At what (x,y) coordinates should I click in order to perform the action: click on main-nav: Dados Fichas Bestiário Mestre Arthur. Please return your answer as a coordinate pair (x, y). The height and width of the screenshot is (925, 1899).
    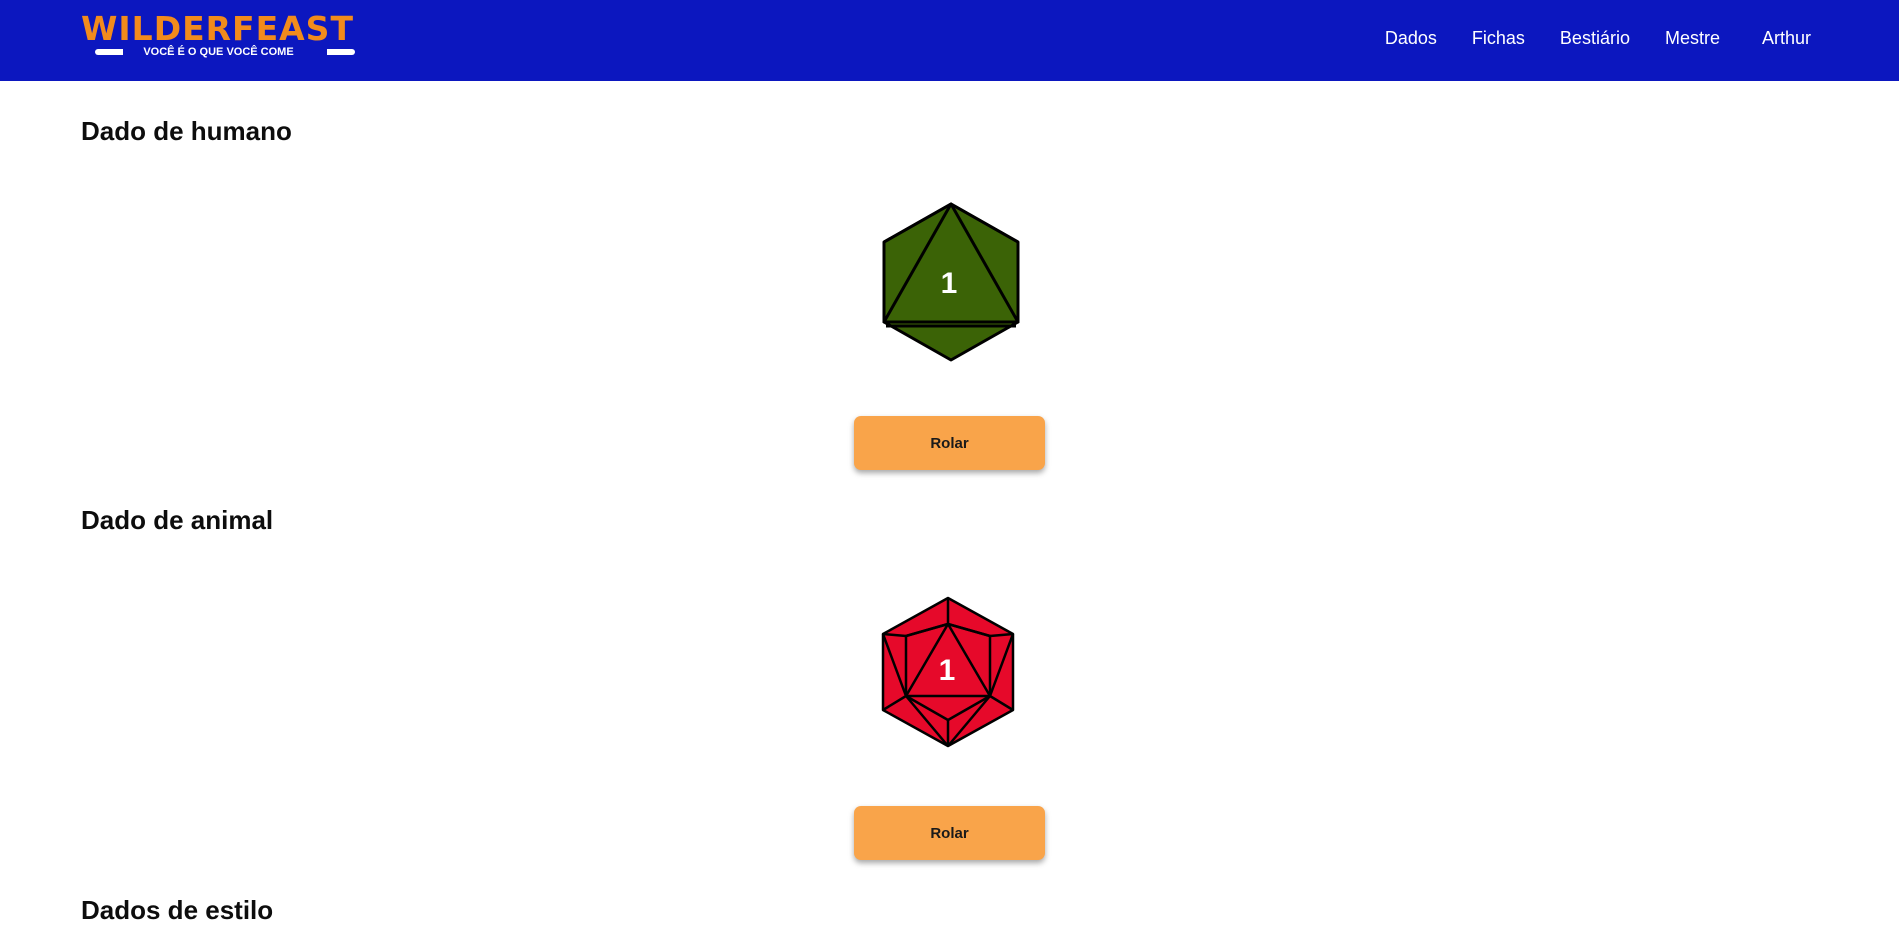
    Looking at the image, I should click on (1580, 38).